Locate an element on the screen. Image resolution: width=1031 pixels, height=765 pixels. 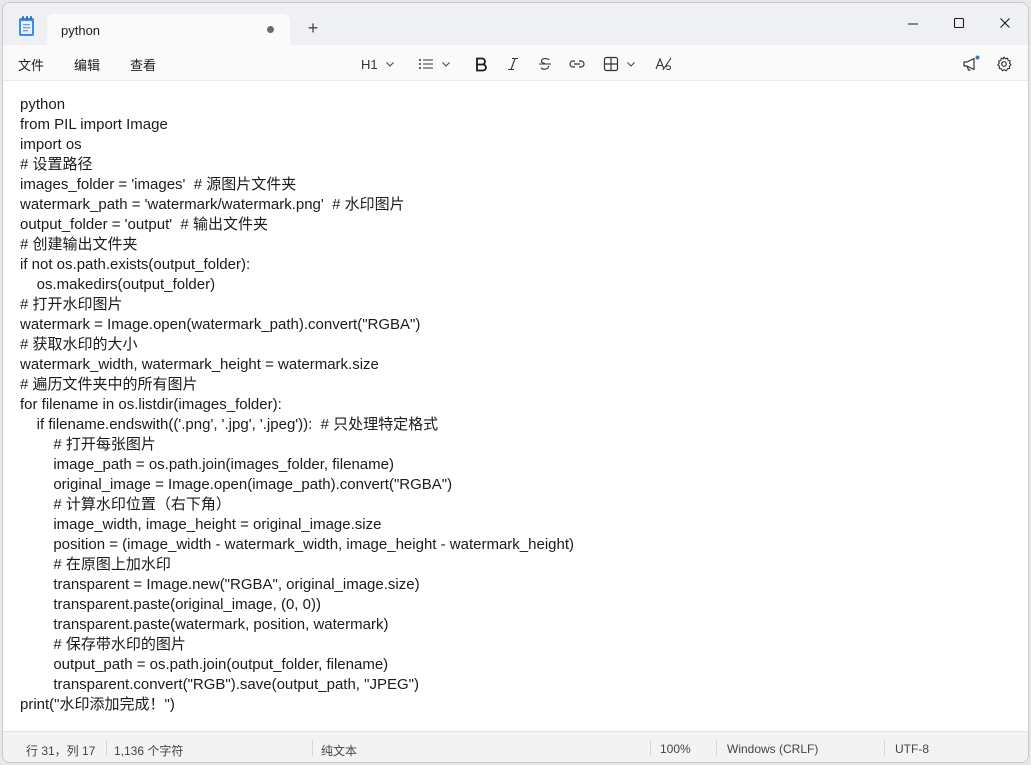
new-tab-button: + is located at coordinates (313, 28).